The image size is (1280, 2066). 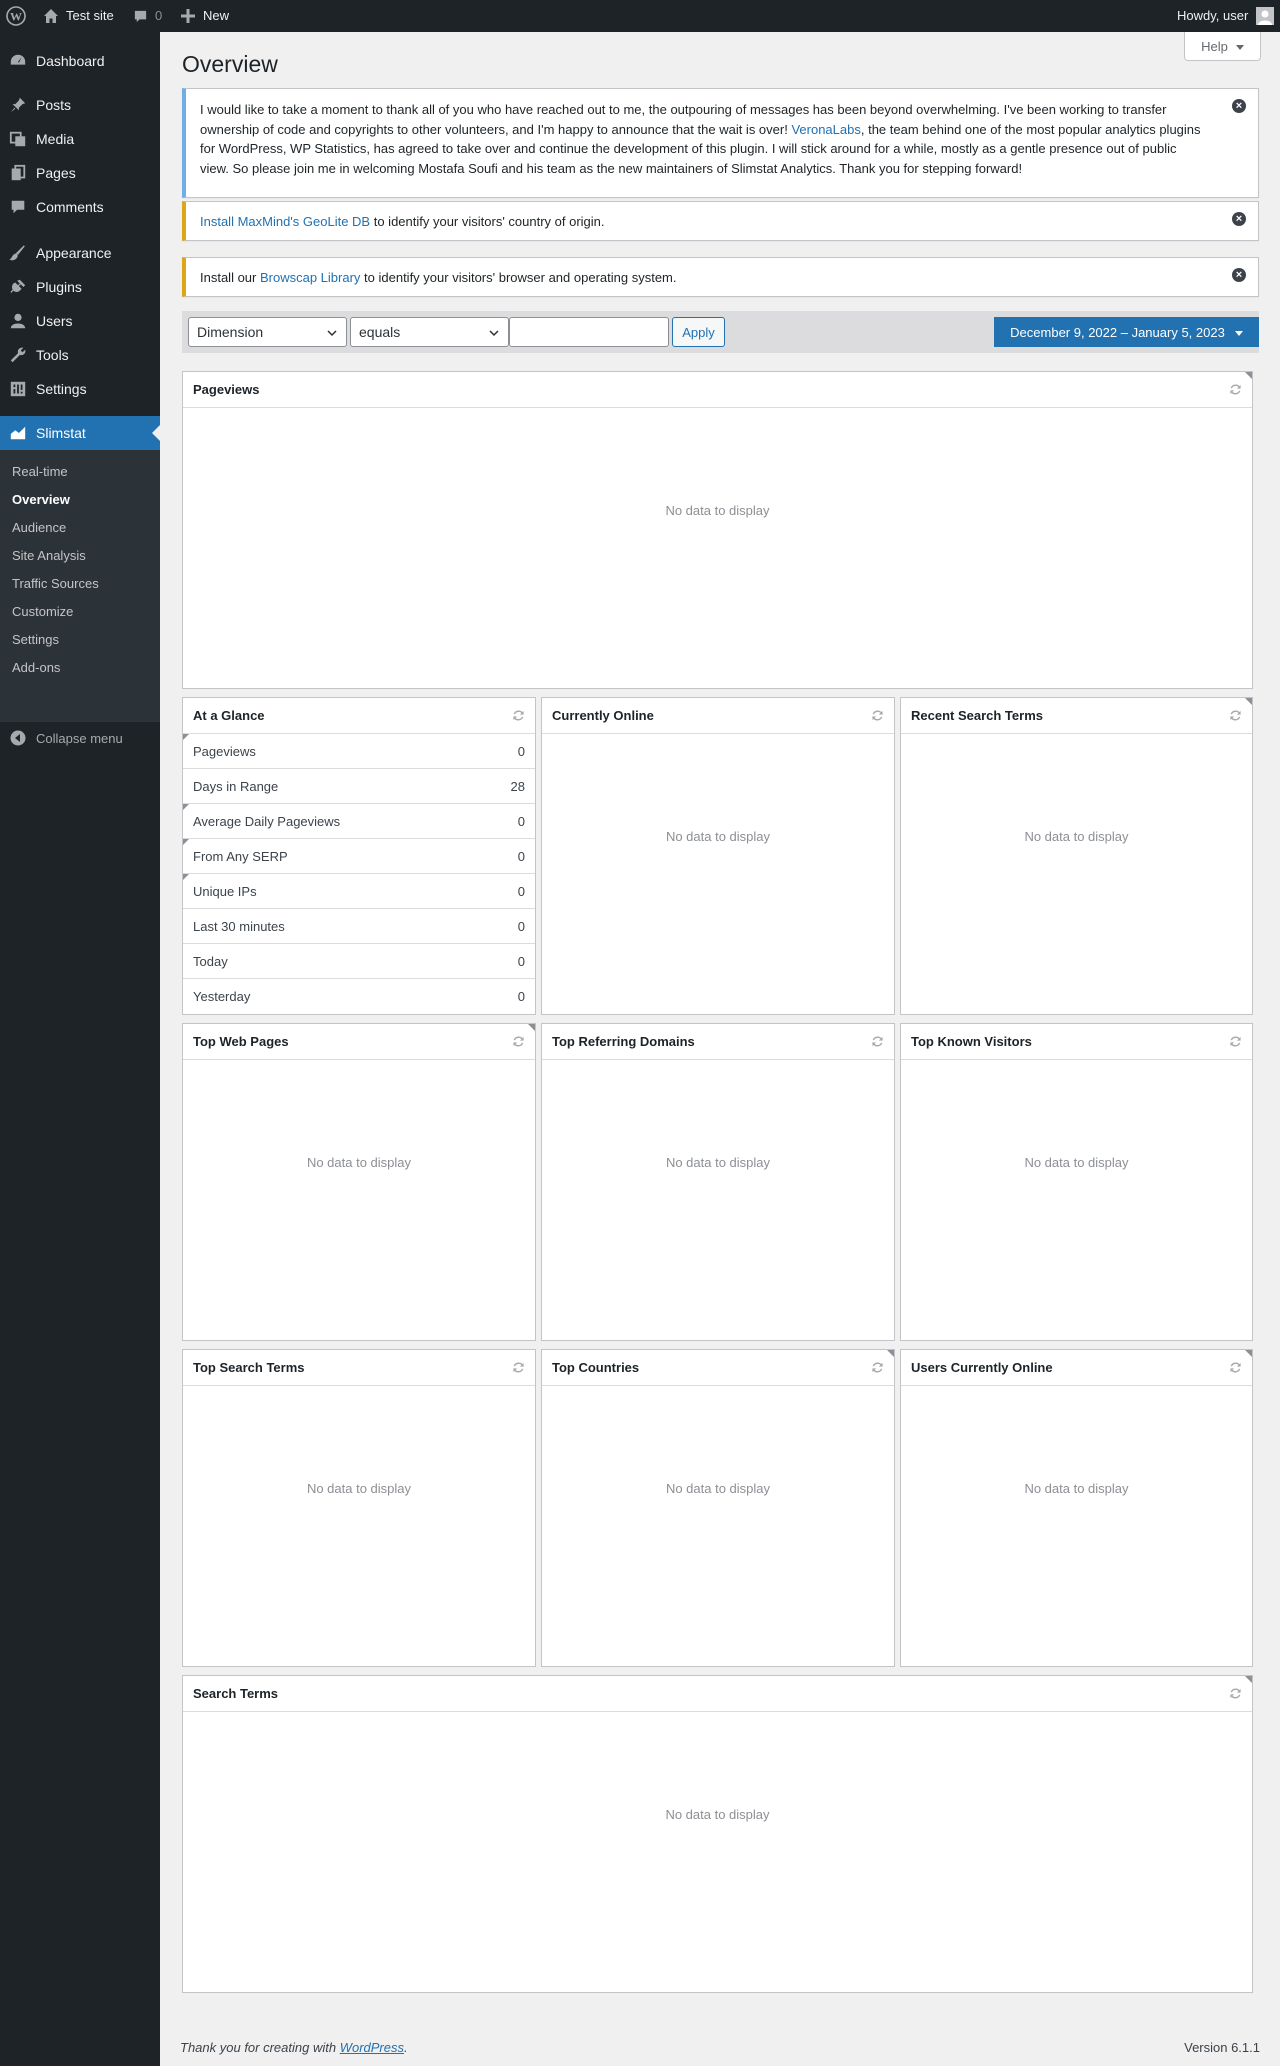 I want to click on svg-text: W, so click(x=16, y=17).